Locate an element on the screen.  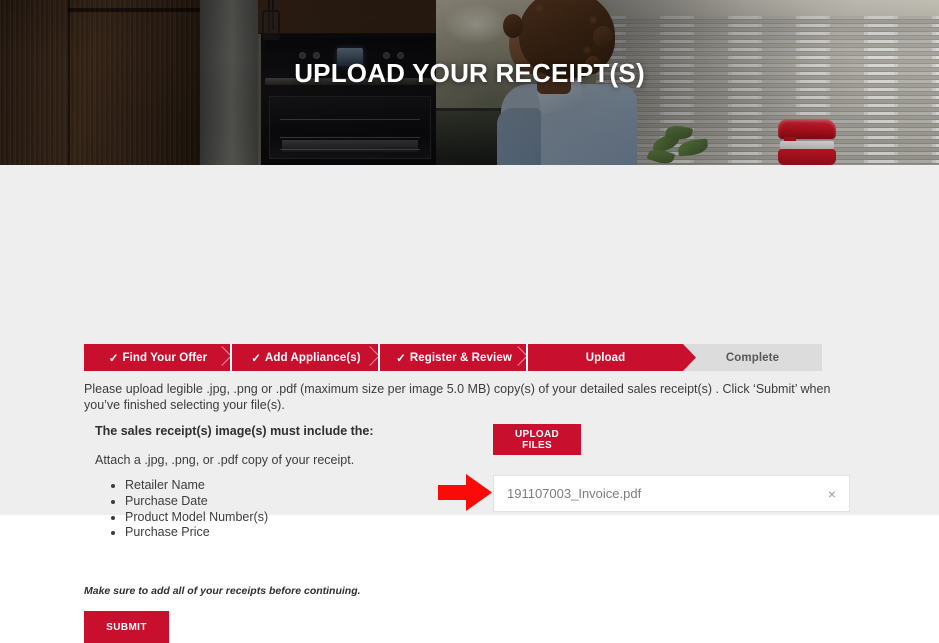
step-label: Complete is located at coordinates (752, 357).